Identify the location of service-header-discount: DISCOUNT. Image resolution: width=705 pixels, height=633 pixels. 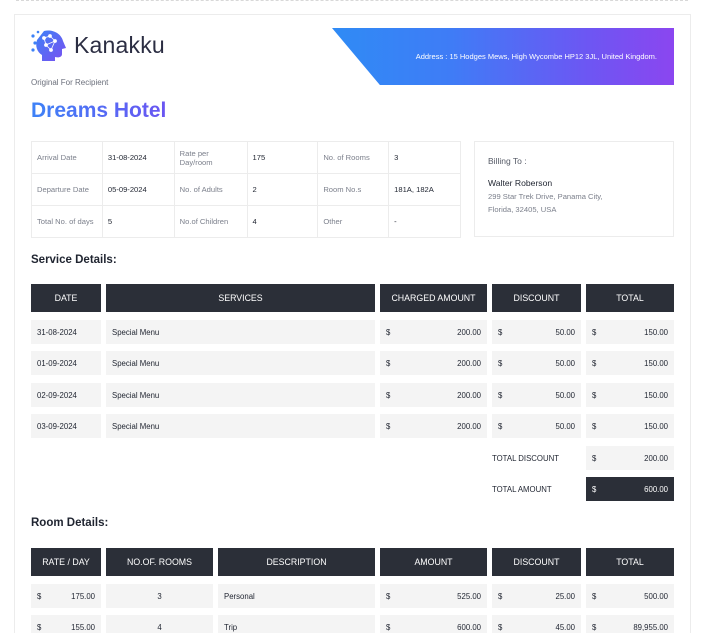
(536, 298).